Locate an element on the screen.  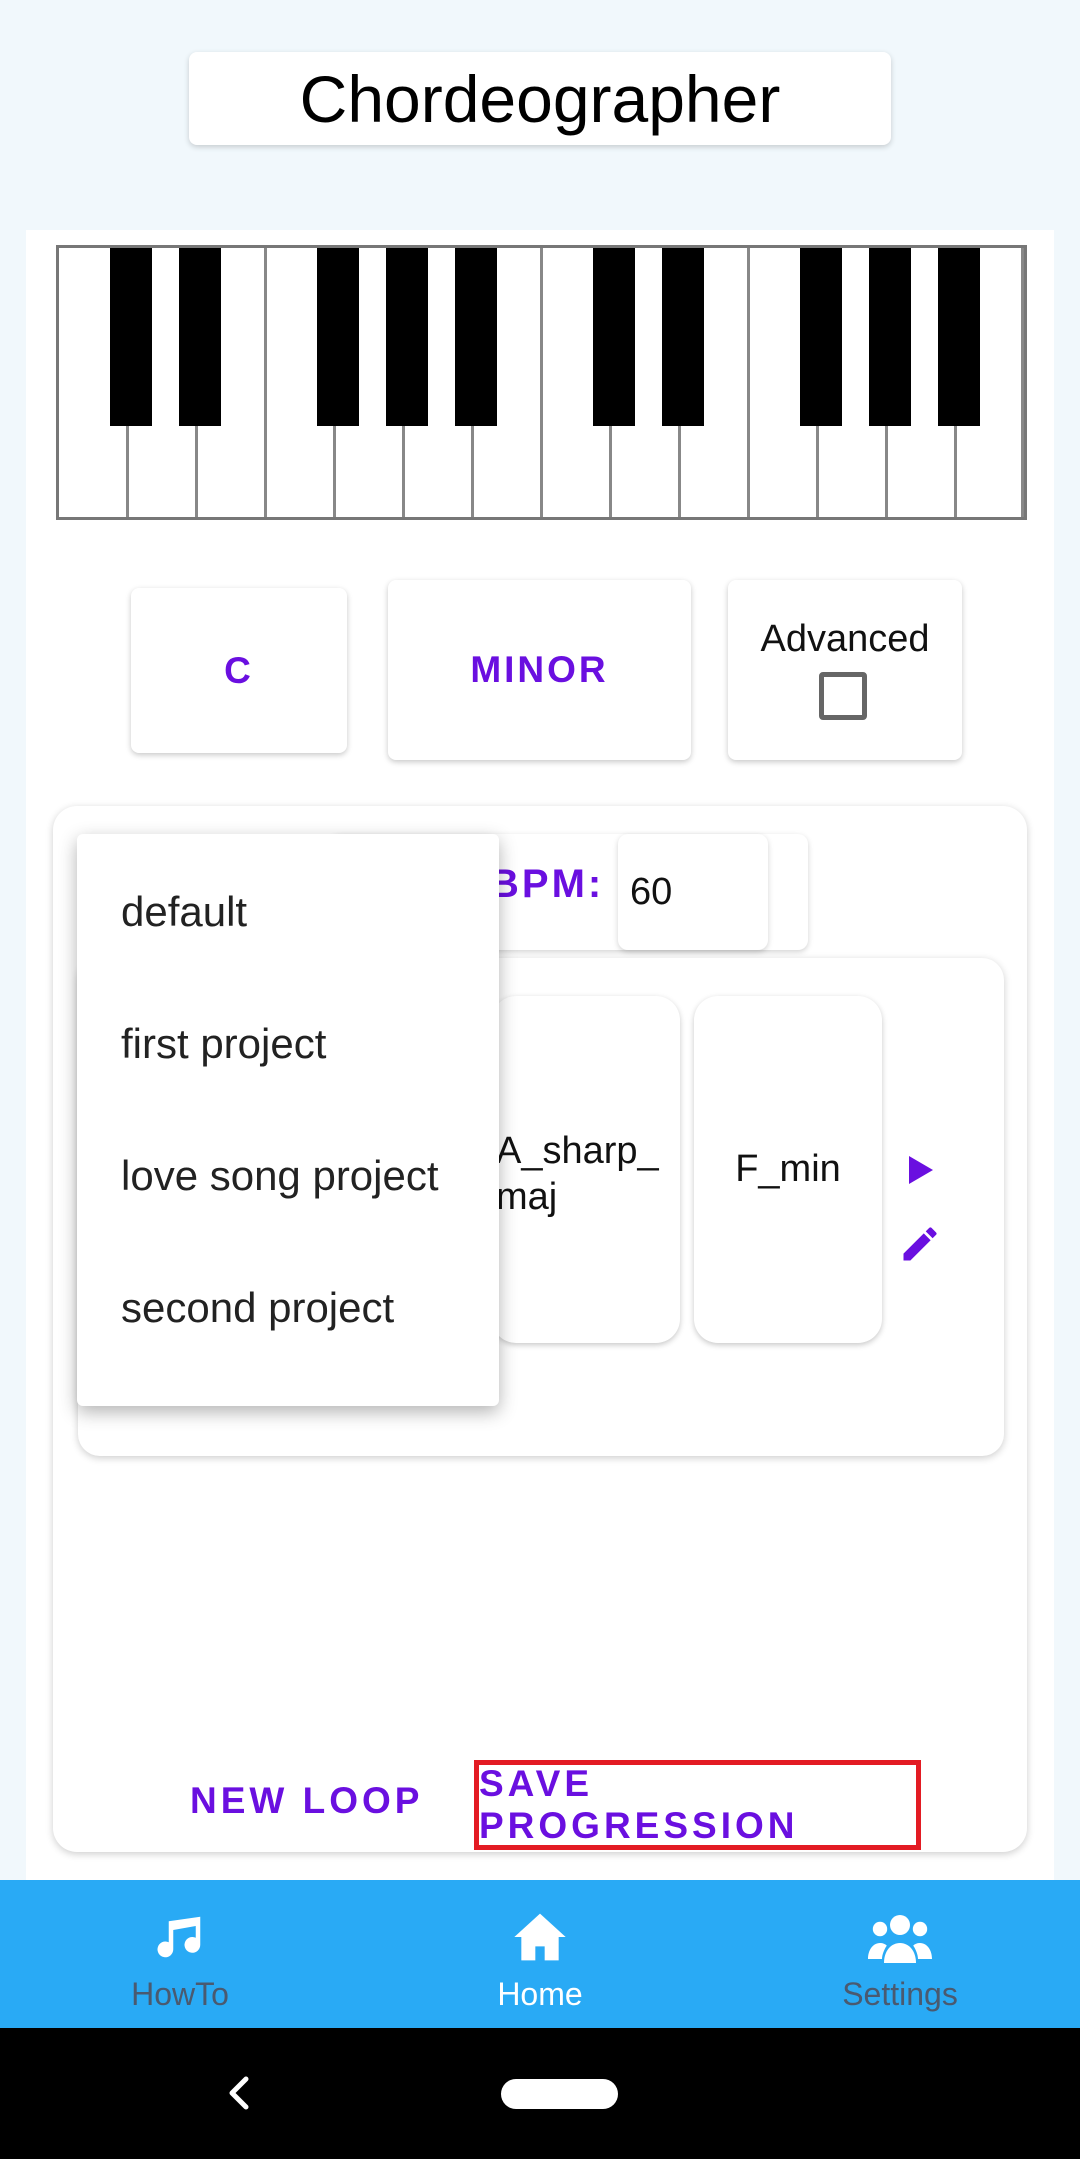
key-button: C is located at coordinates (239, 670).